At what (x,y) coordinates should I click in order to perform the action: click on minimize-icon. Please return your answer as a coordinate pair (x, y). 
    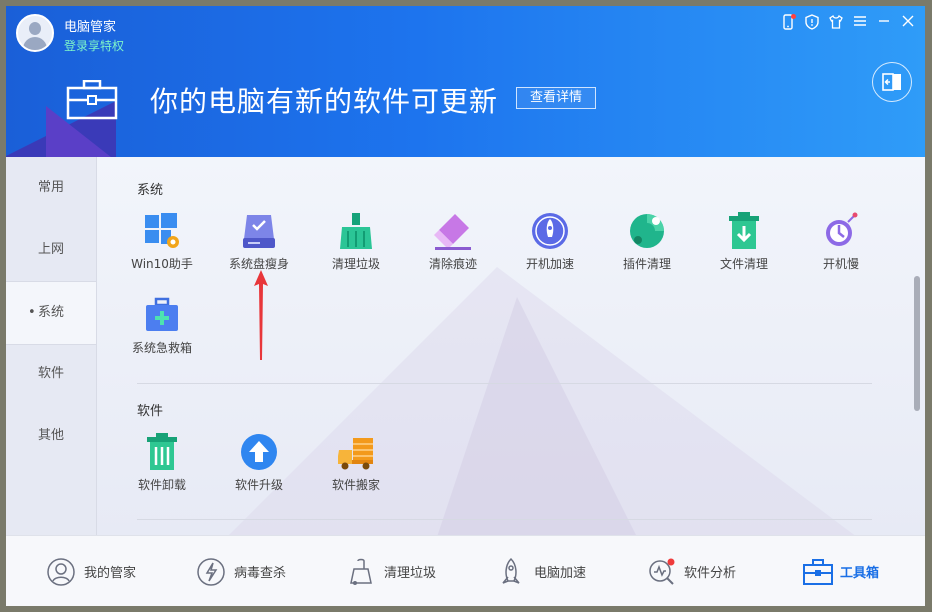
    Looking at the image, I should click on (884, 23).